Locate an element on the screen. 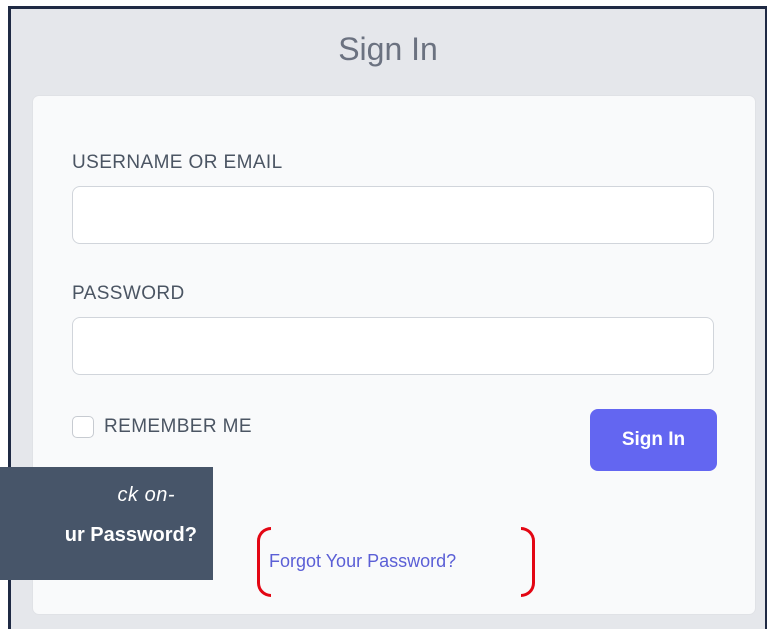 The image size is (767, 629). page-title: Sign In is located at coordinates (388, 49).